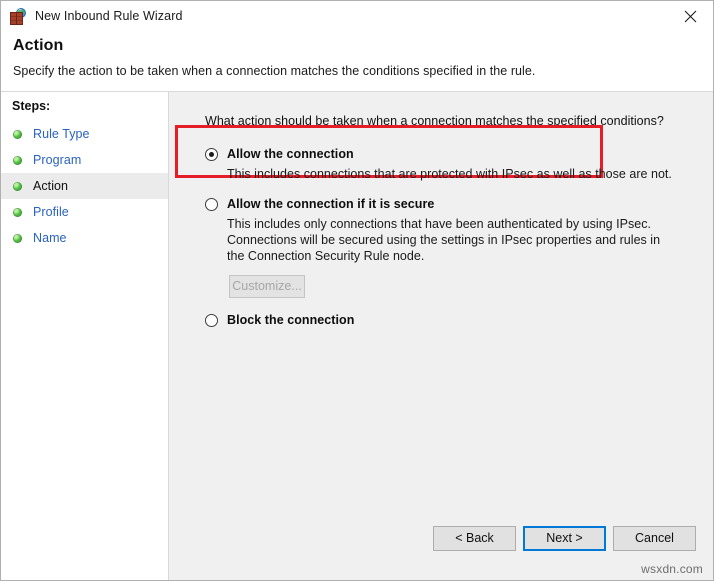 This screenshot has width=714, height=581. What do you see at coordinates (50, 238) in the screenshot?
I see `sidebar-item-label: Name` at bounding box center [50, 238].